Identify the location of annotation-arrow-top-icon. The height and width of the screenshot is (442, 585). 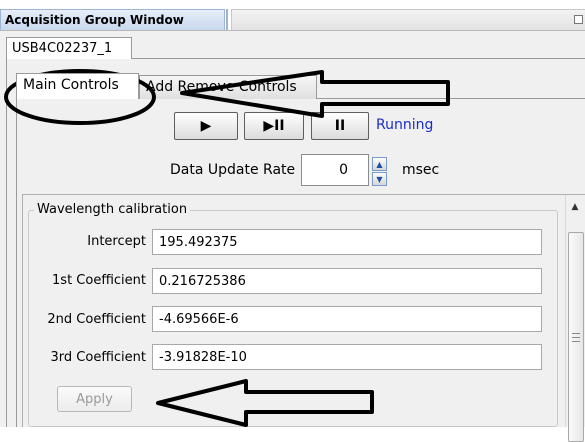
(315, 94).